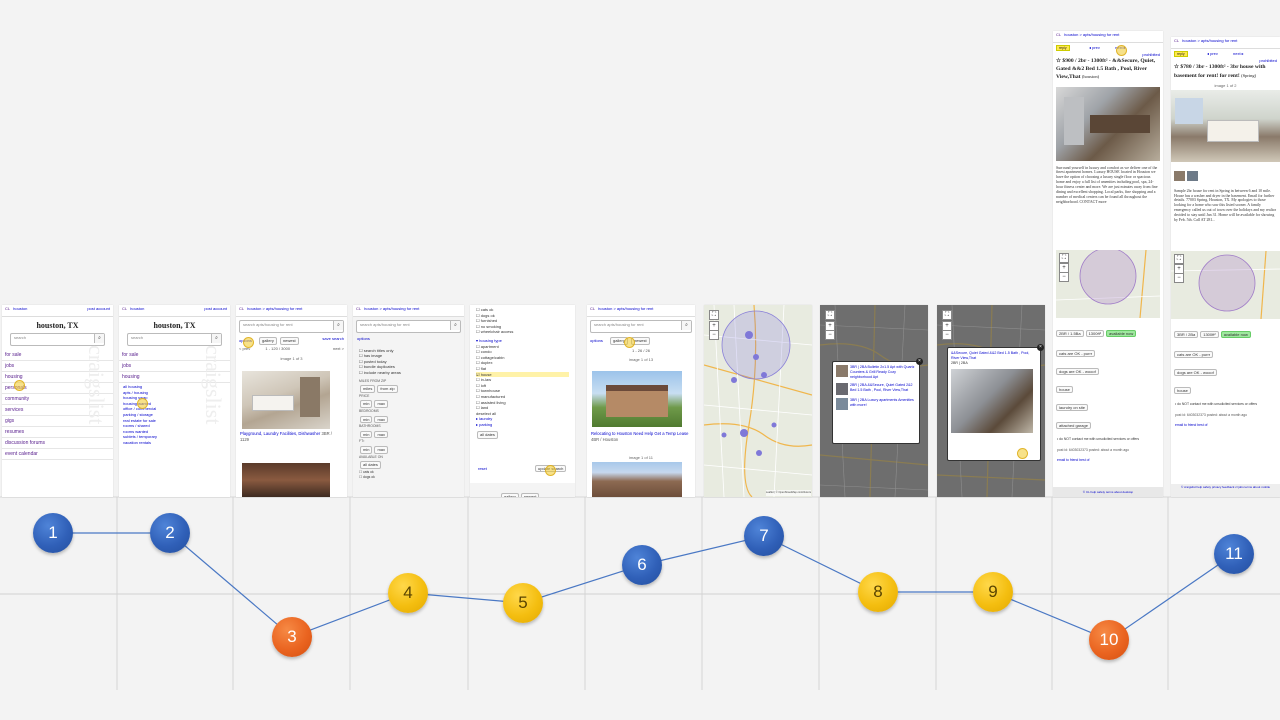 The height and width of the screenshot is (720, 1280). I want to click on checkbox: ☐ wheelchair access, so click(522, 332).